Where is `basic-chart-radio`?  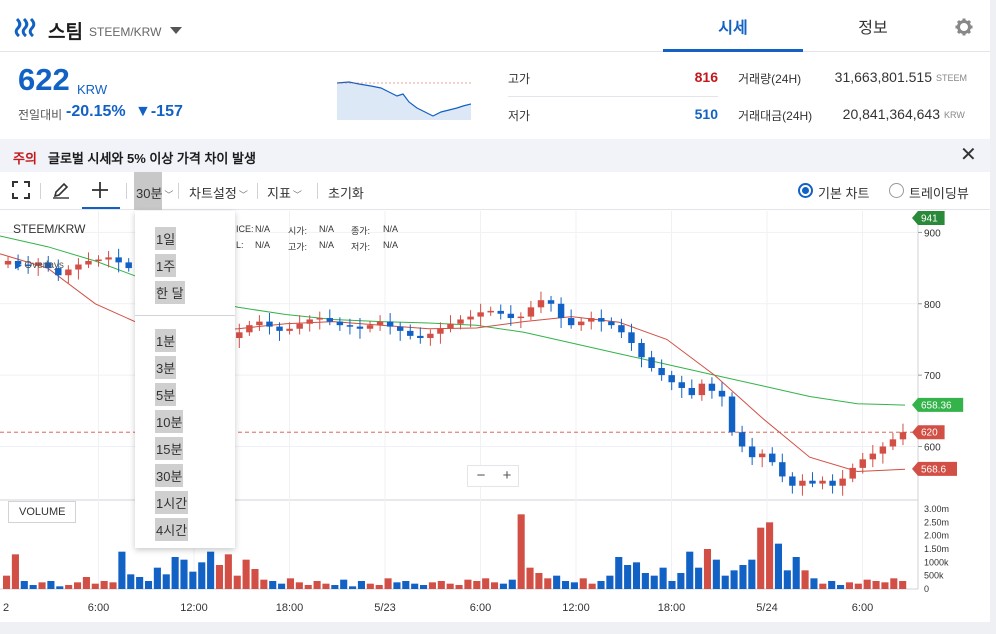 basic-chart-radio is located at coordinates (805, 190).